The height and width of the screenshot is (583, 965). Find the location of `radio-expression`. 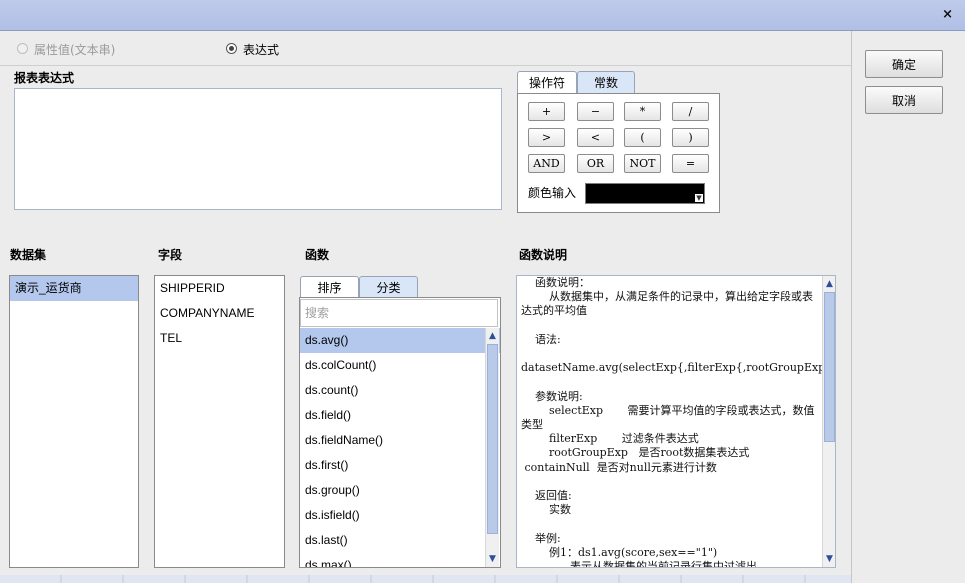

radio-expression is located at coordinates (231, 48).